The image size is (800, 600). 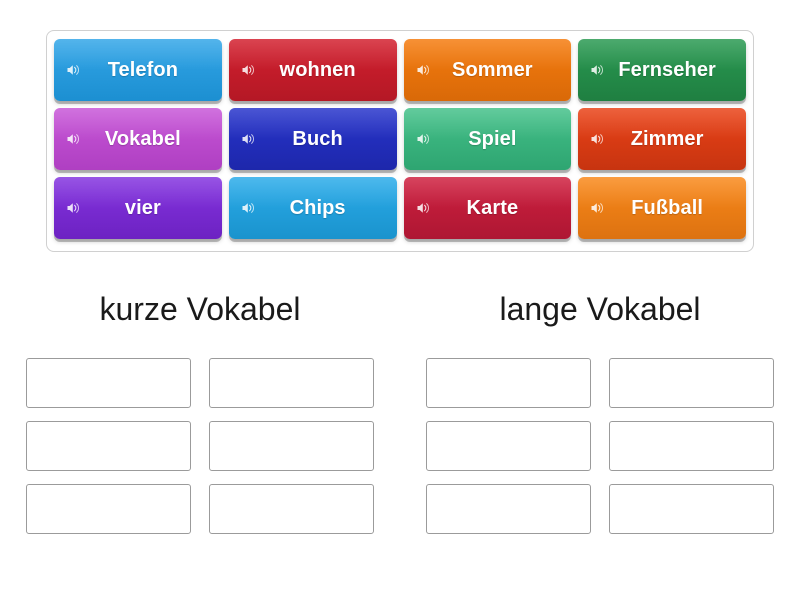 I want to click on word-tile-label: Telefon, so click(x=143, y=69).